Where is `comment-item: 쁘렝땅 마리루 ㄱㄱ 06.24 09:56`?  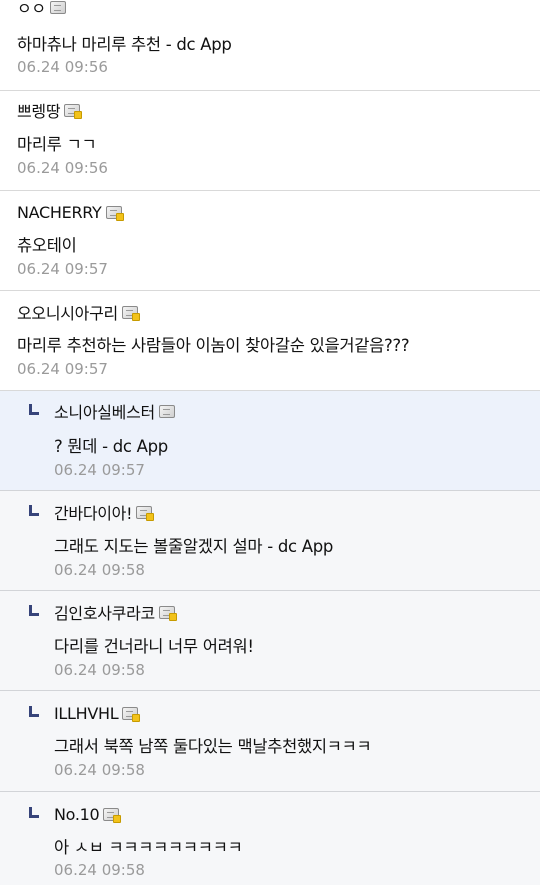 comment-item: 쁘렝땅 마리루 ㄱㄱ 06.24 09:56 is located at coordinates (270, 141).